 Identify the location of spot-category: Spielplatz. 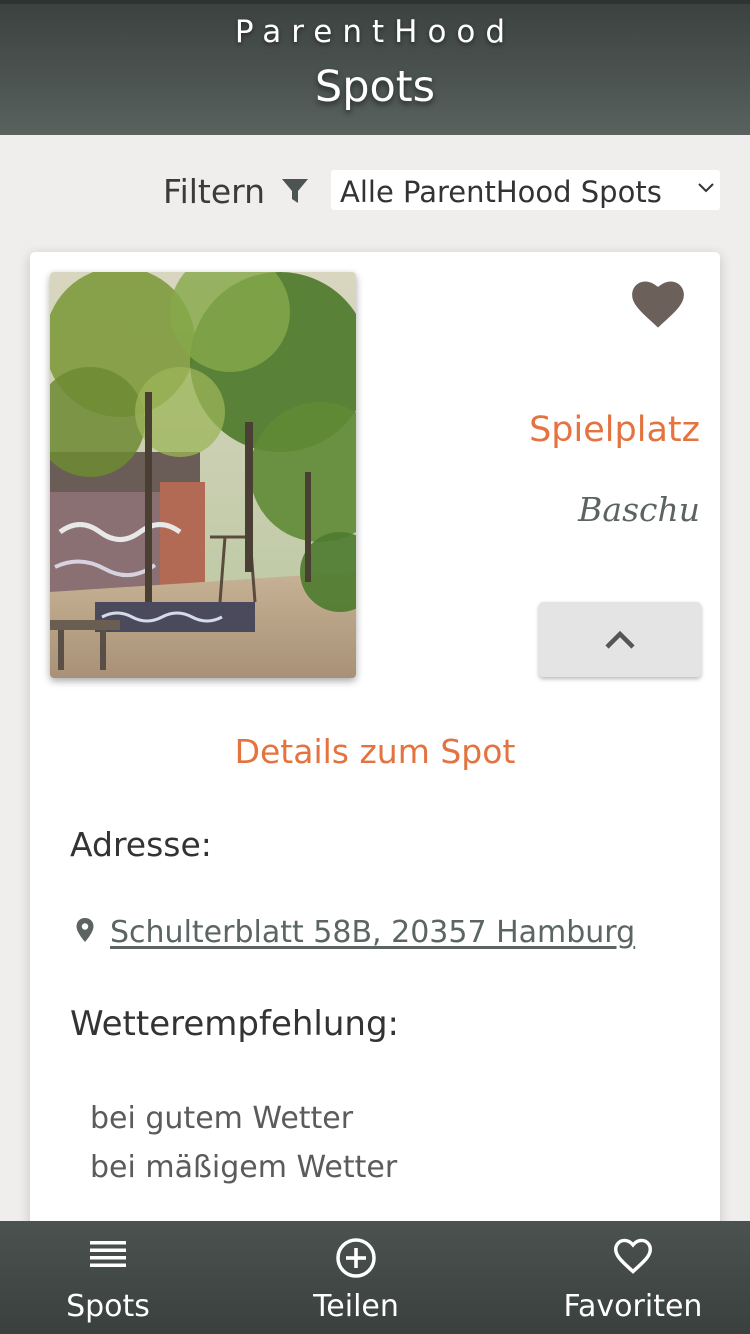
(614, 430).